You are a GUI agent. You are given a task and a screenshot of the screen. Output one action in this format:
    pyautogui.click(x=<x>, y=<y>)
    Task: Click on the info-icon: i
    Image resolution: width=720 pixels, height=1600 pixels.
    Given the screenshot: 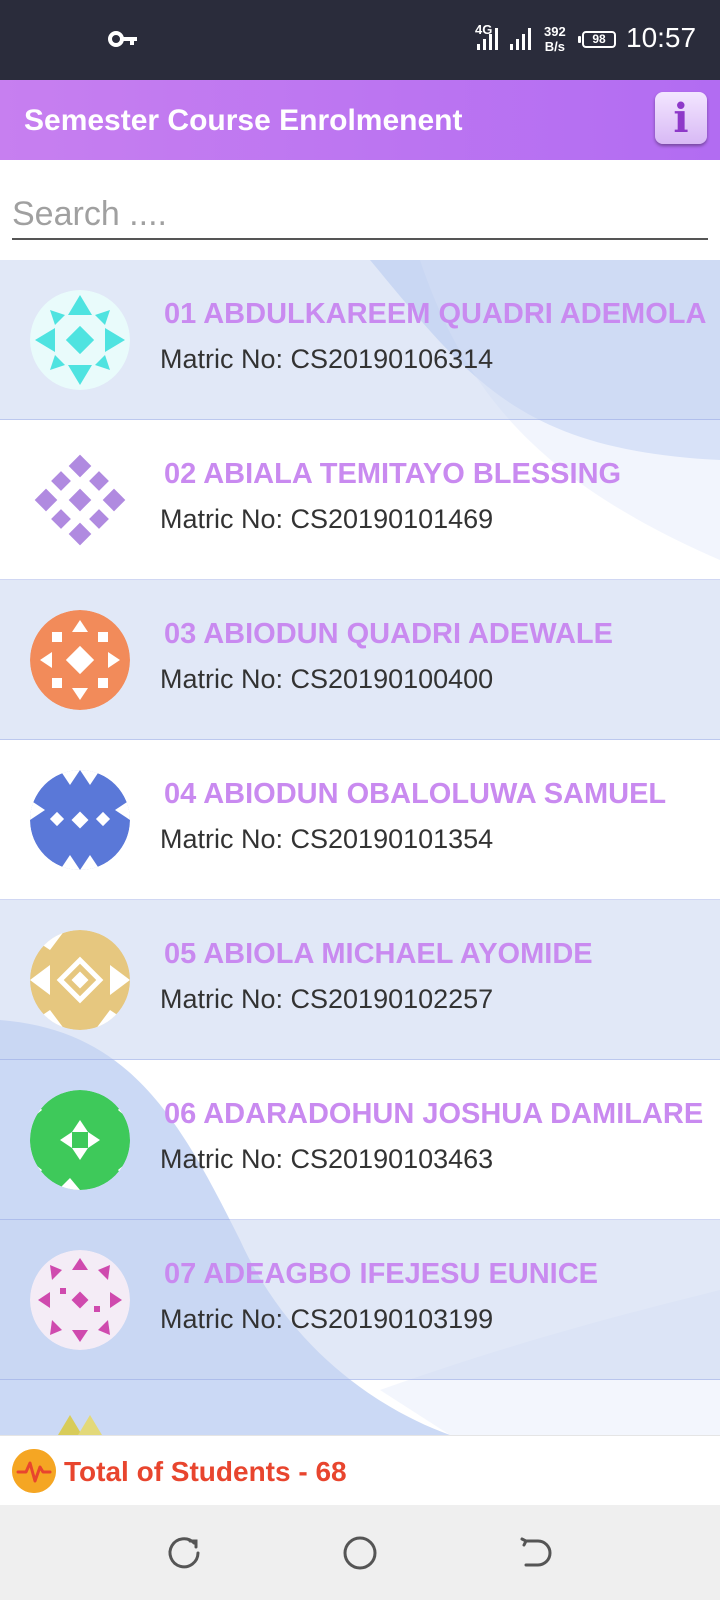 What is the action you would take?
    pyautogui.click(x=681, y=118)
    